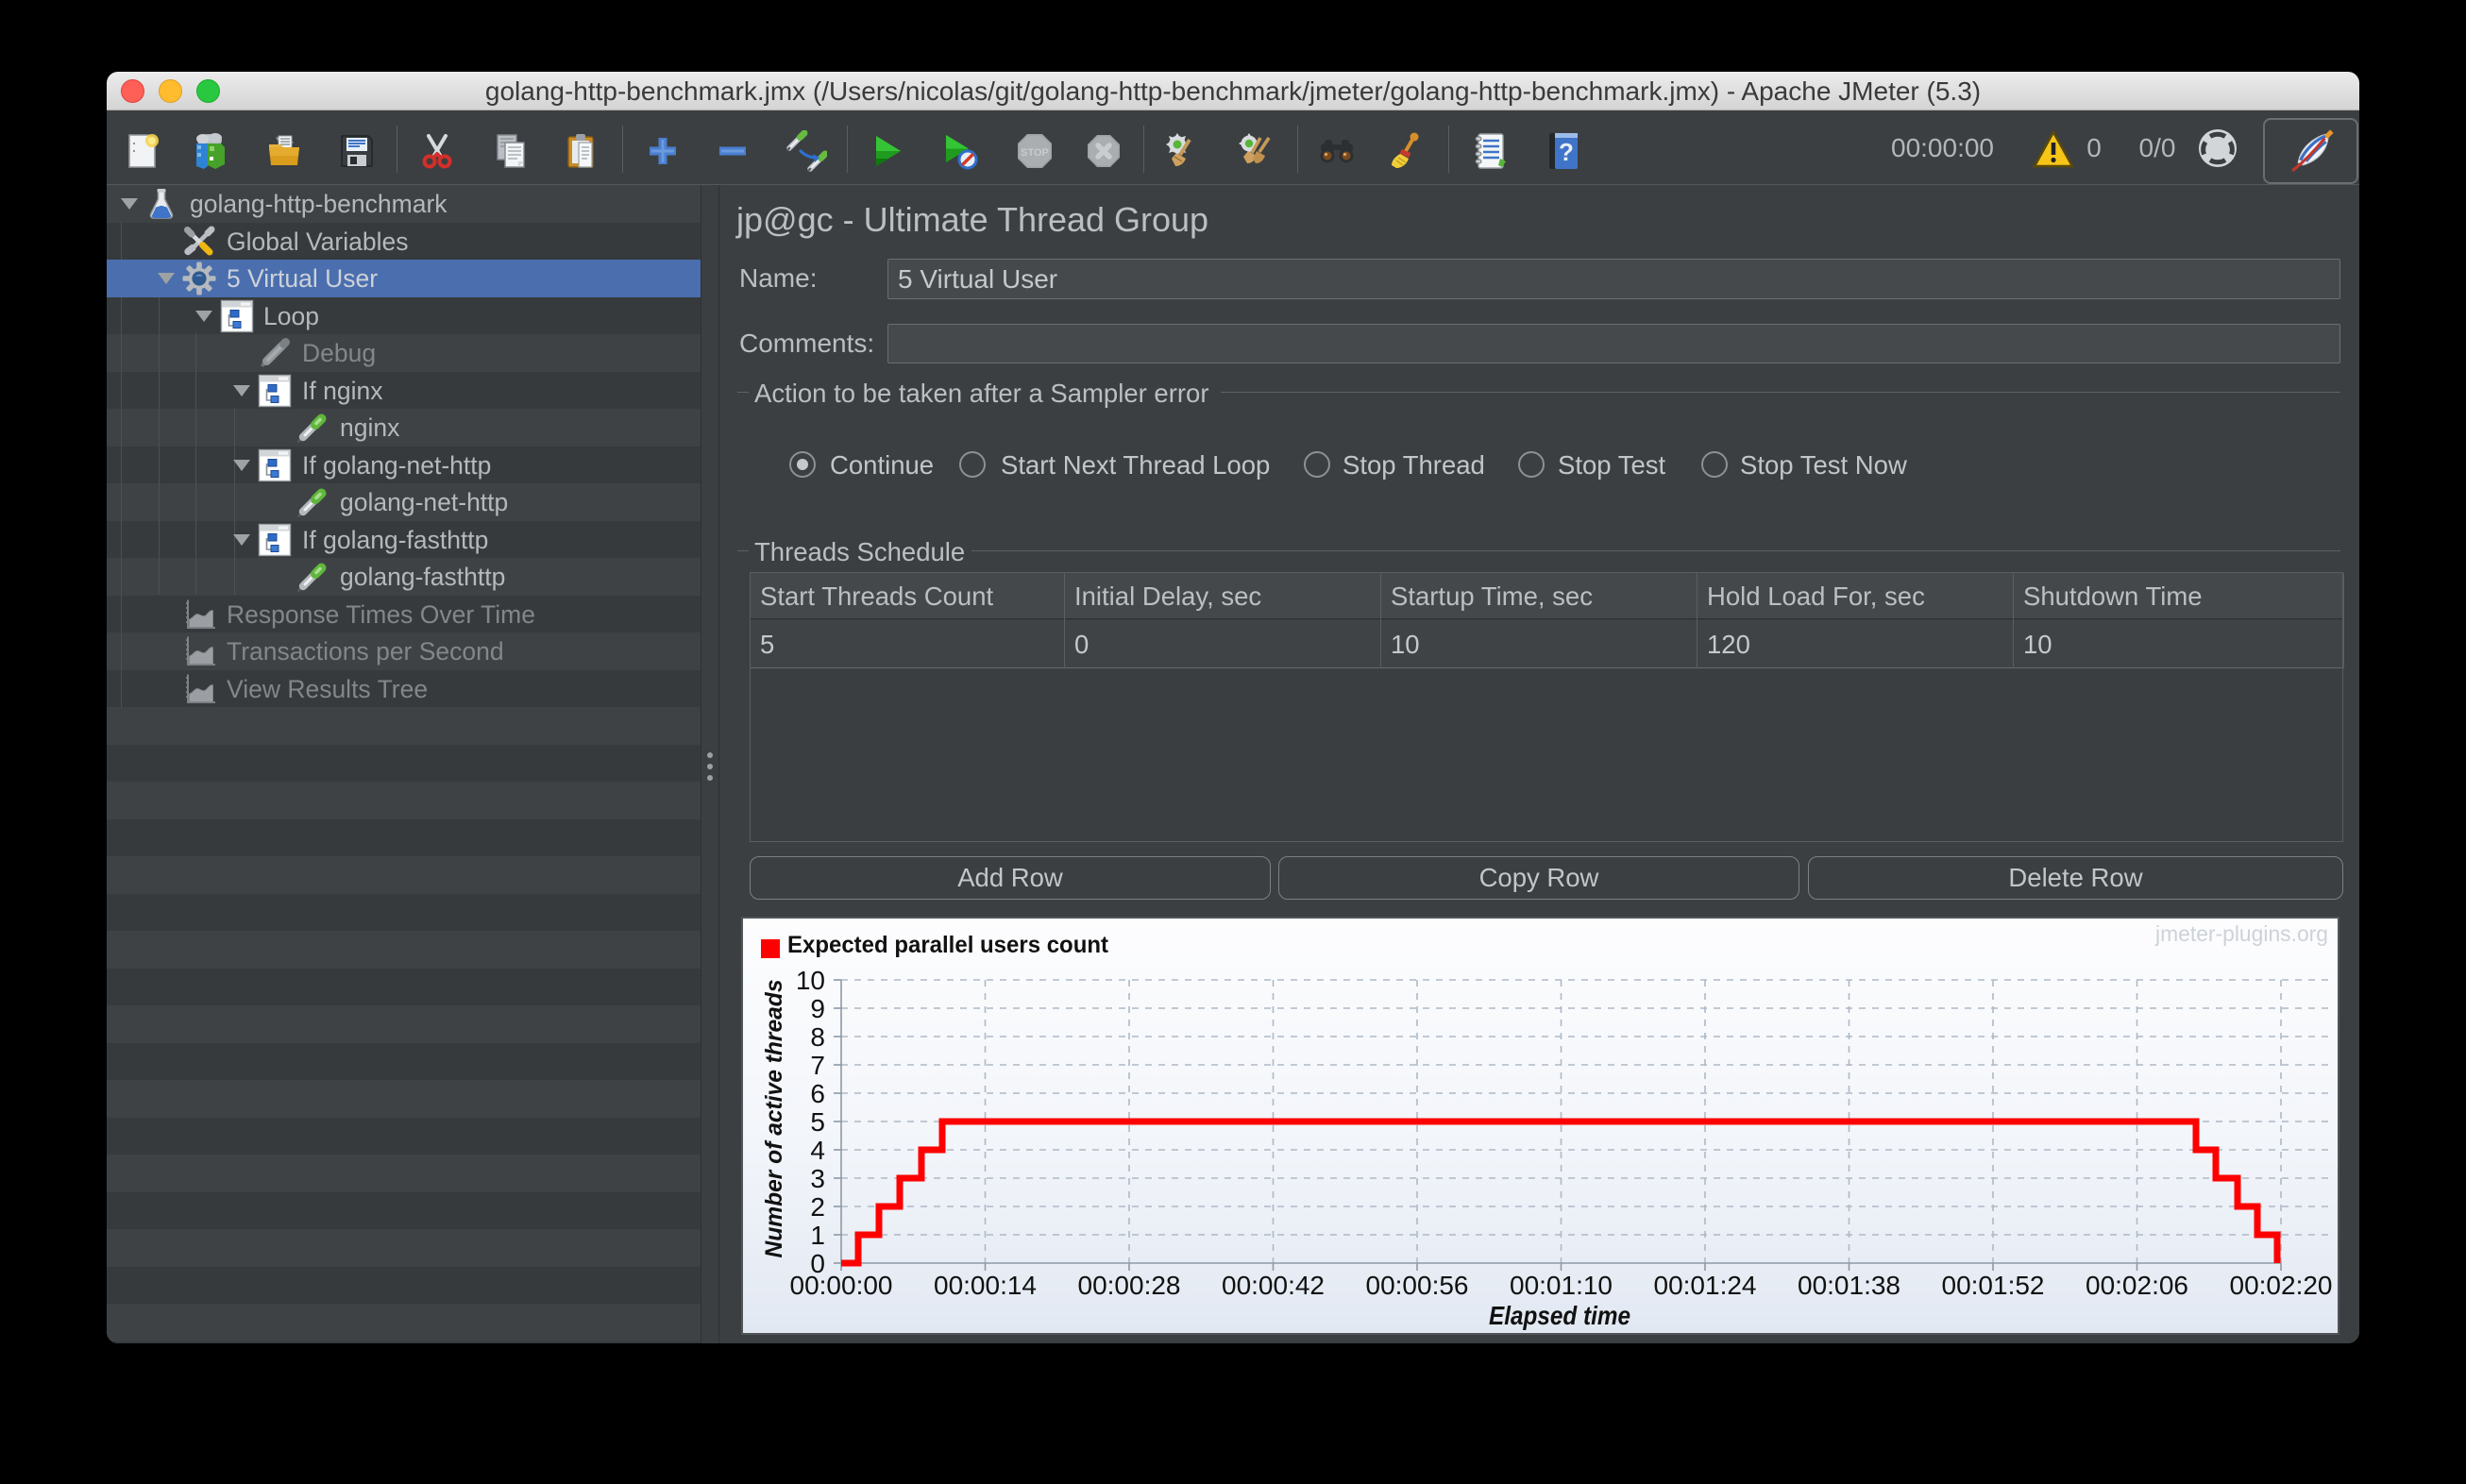 The height and width of the screenshot is (1484, 2466). What do you see at coordinates (1849, 1285) in the screenshot?
I see `svg-text: 00:01:38` at bounding box center [1849, 1285].